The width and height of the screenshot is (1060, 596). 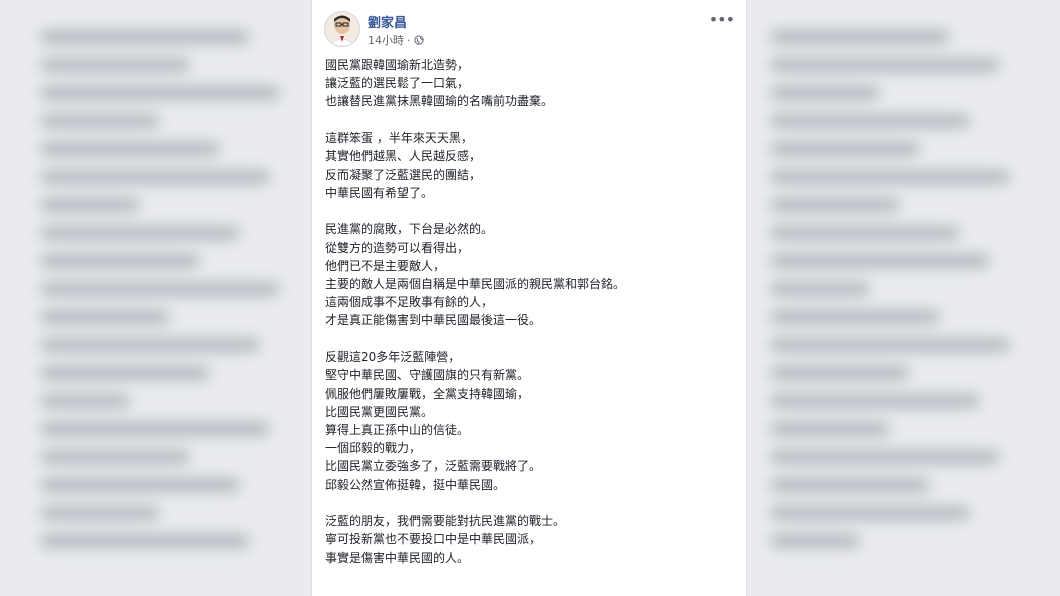 I want to click on post-line: 事實是傷害中華民國的人。, so click(x=397, y=557).